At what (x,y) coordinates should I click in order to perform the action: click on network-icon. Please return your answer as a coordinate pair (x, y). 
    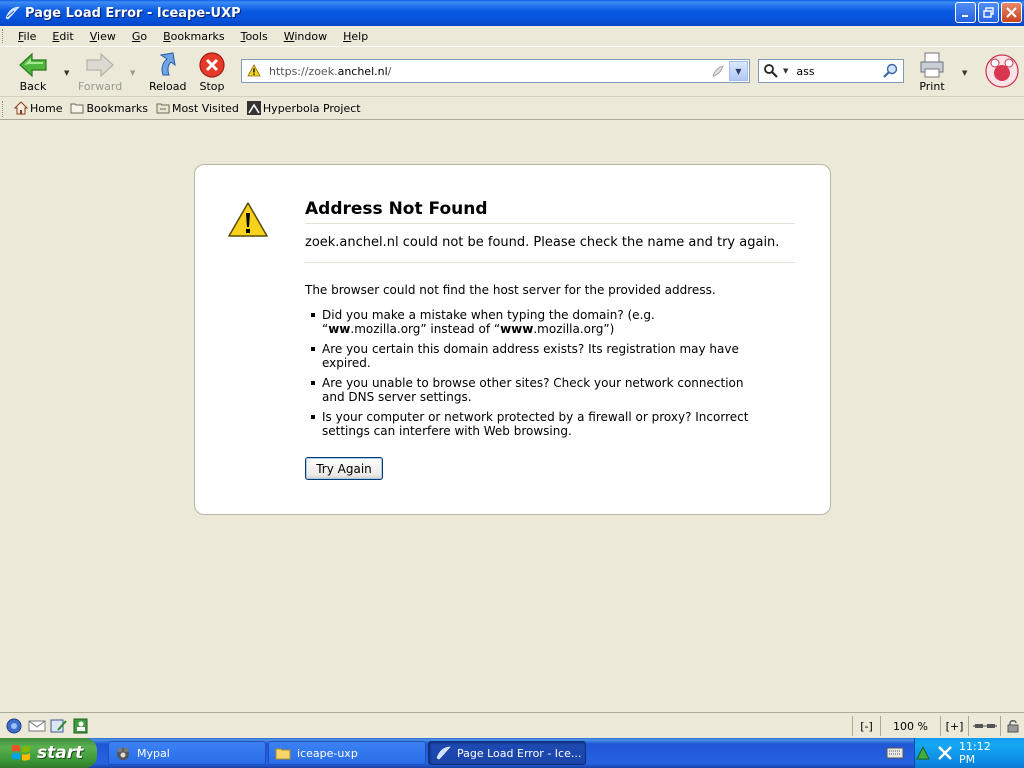
    Looking at the image, I should click on (923, 752).